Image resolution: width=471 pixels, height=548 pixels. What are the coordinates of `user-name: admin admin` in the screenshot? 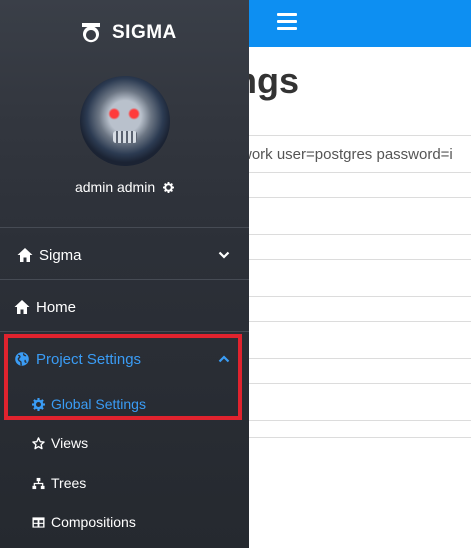 It's located at (115, 187).